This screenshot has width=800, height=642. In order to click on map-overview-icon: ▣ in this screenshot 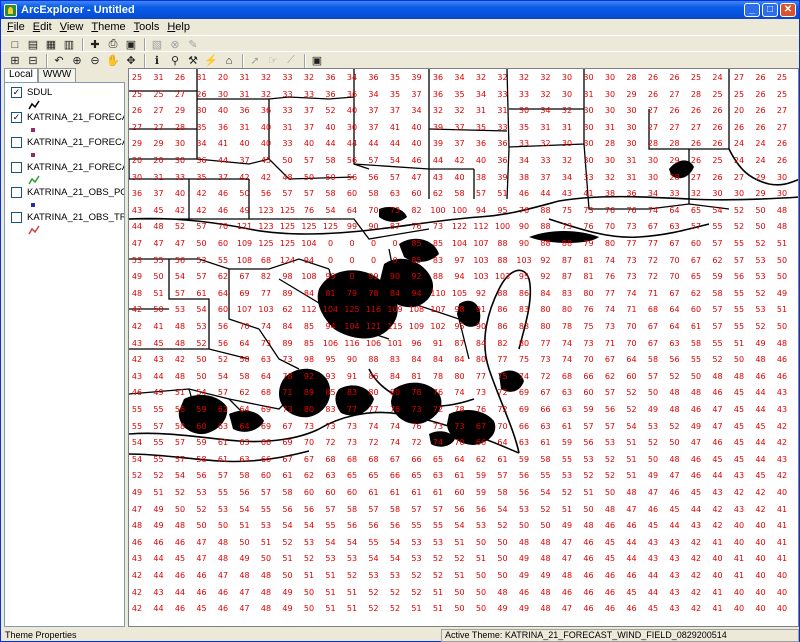, I will do `click(317, 61)`.